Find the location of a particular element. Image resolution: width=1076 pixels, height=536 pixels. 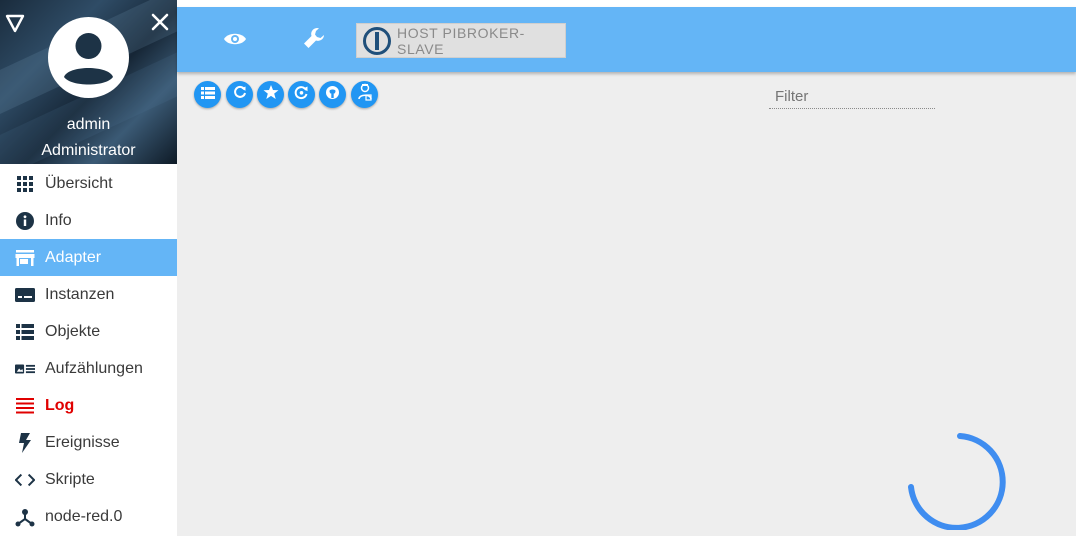

user-card: admin Administrator is located at coordinates (88, 82).